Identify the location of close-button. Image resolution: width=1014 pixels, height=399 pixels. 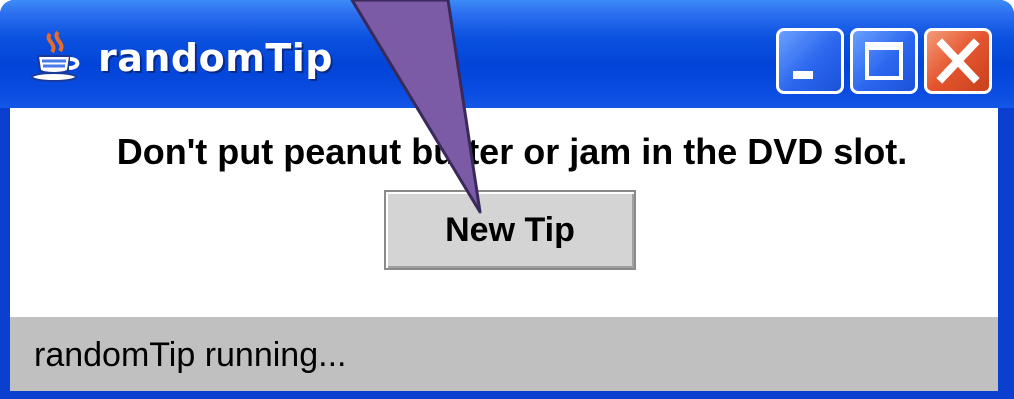
(958, 61).